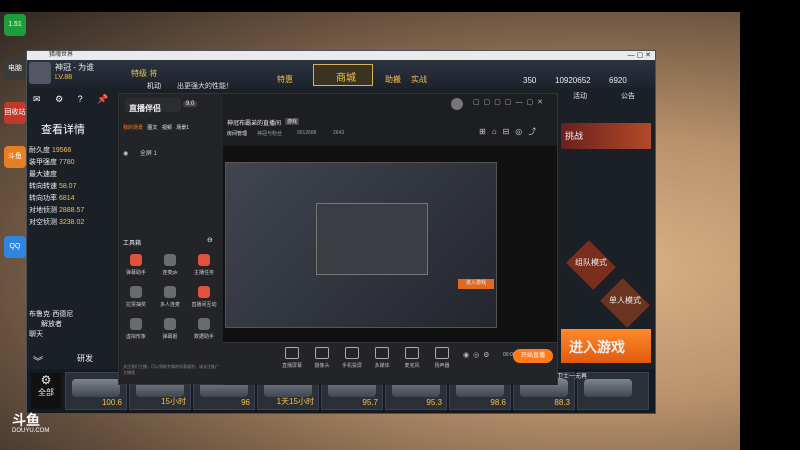 This screenshot has width=800, height=450. What do you see at coordinates (43, 186) in the screenshot?
I see `stat-label: 转向转速` at bounding box center [43, 186].